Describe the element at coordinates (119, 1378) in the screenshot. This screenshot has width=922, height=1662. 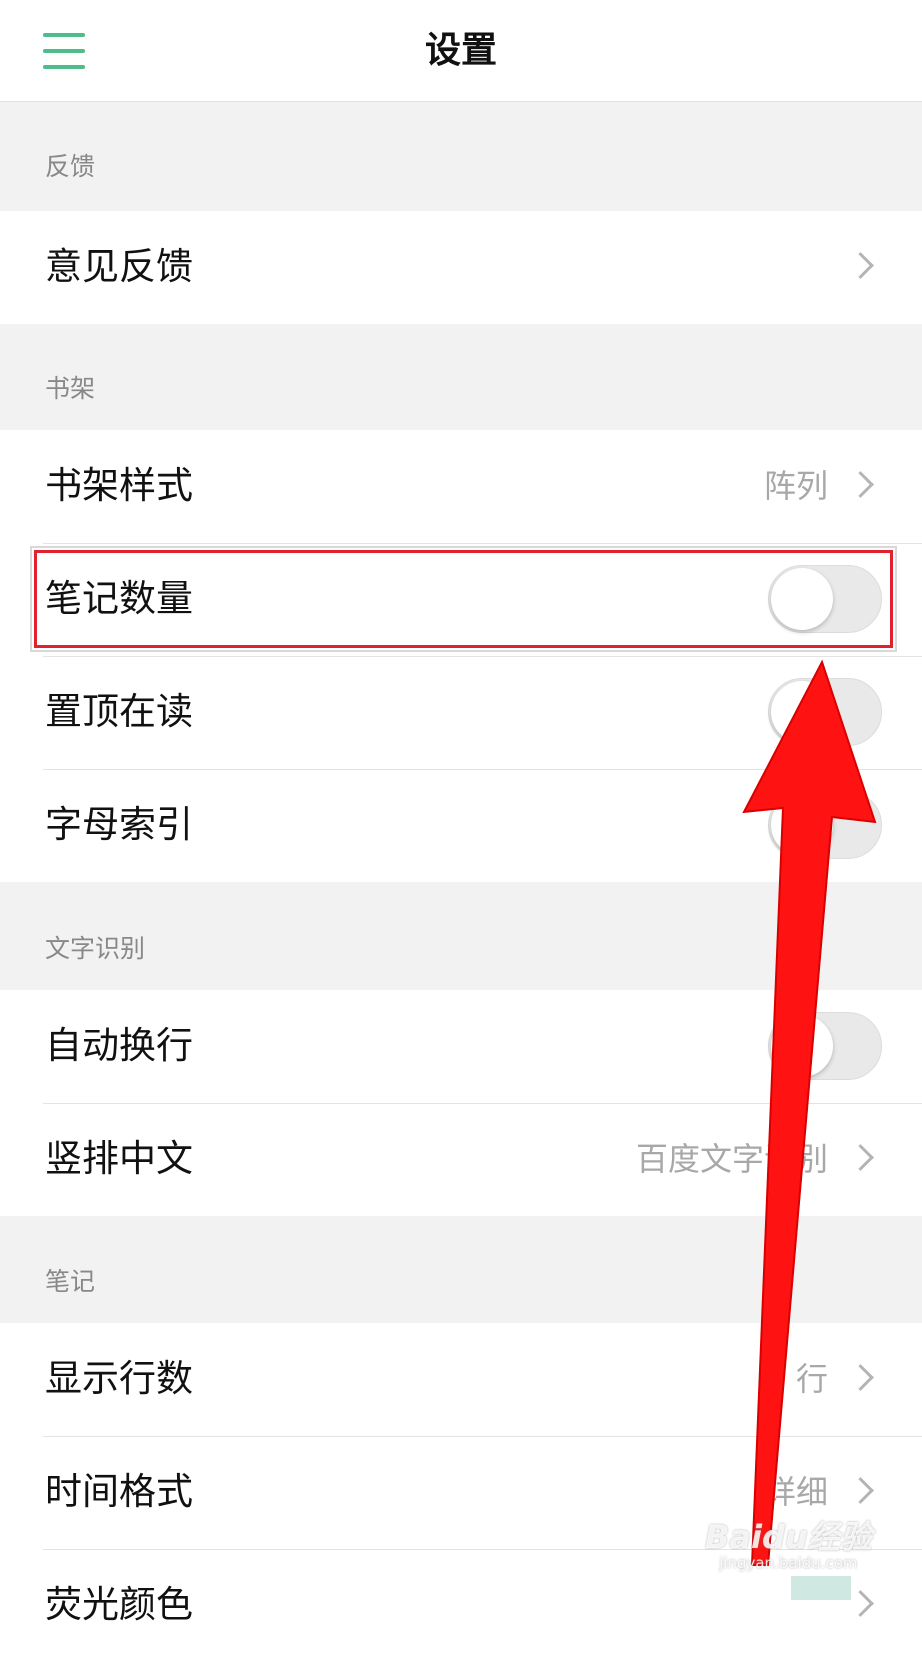
I see `row-label: 显示行数` at that location.